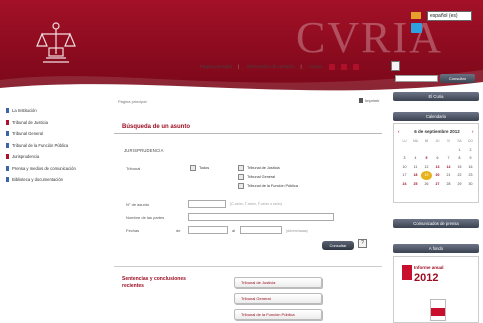 The height and width of the screenshot is (323, 483). Describe the element at coordinates (315, 66) in the screenshot. I see `nav-link-notice: Avisos` at that location.